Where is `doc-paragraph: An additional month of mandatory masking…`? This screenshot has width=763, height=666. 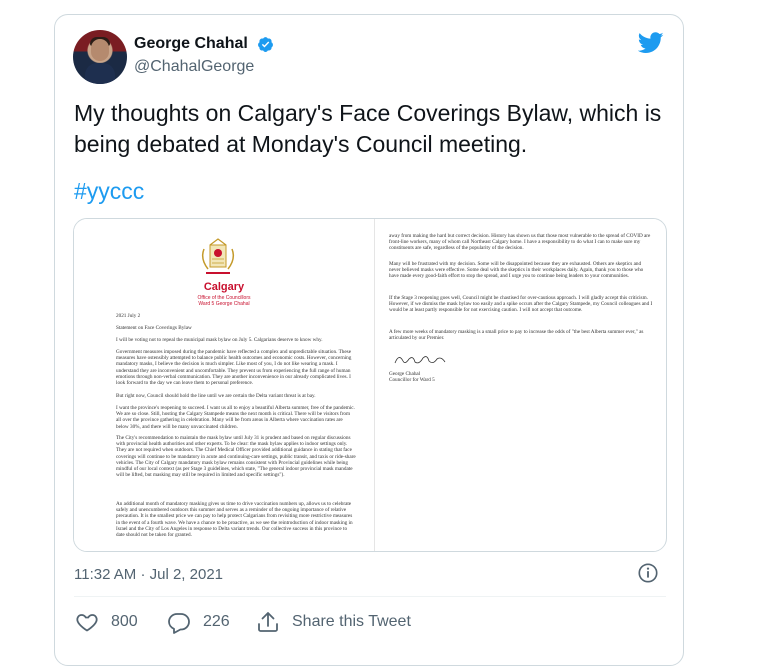
doc-paragraph: An additional month of mandatory masking… is located at coordinates (234, 520).